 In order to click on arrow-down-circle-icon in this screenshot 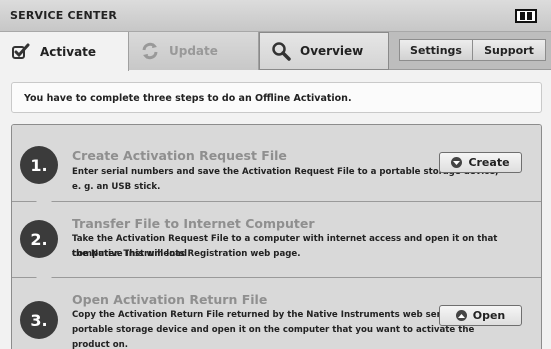, I will do `click(457, 162)`.